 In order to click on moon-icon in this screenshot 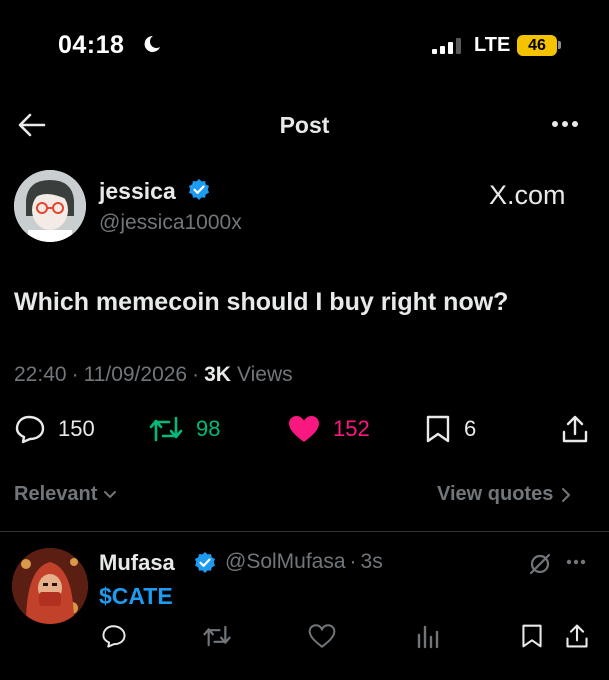, I will do `click(152, 43)`.